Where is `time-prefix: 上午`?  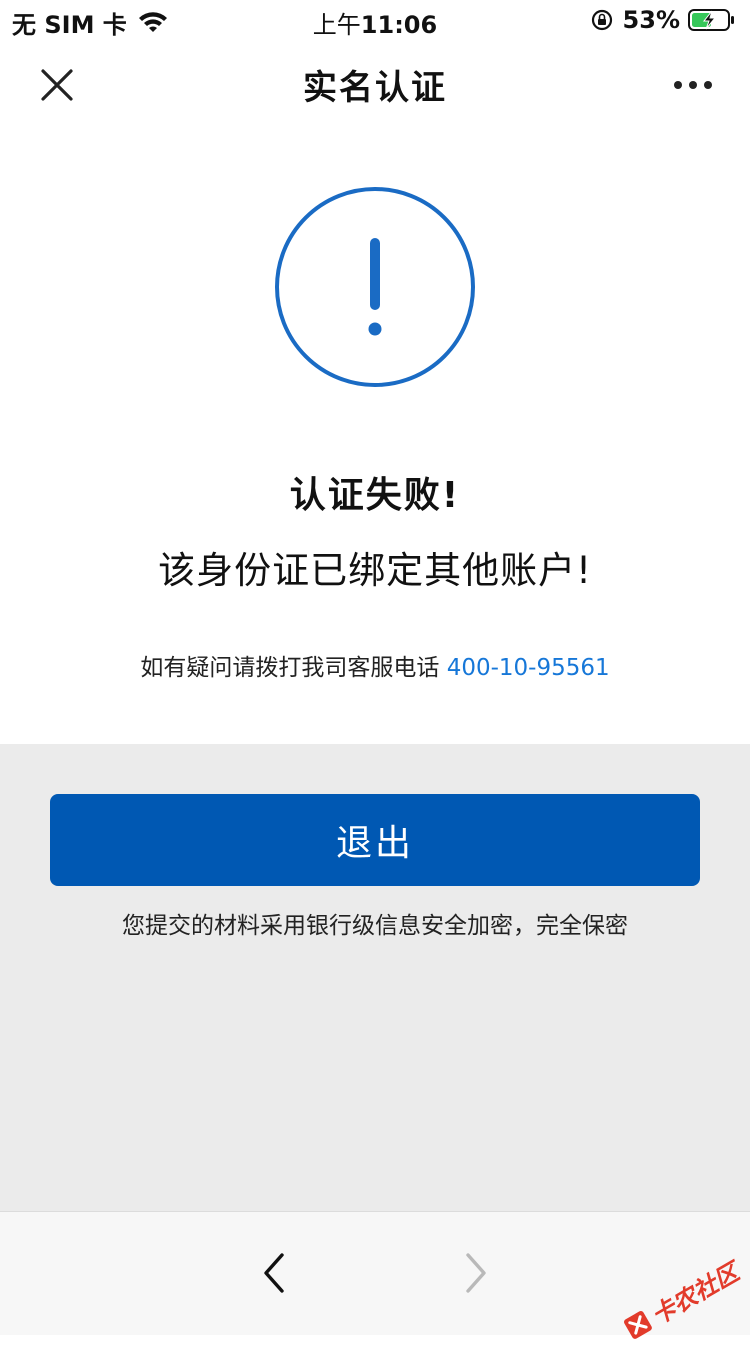
time-prefix: 上午 is located at coordinates (336, 25).